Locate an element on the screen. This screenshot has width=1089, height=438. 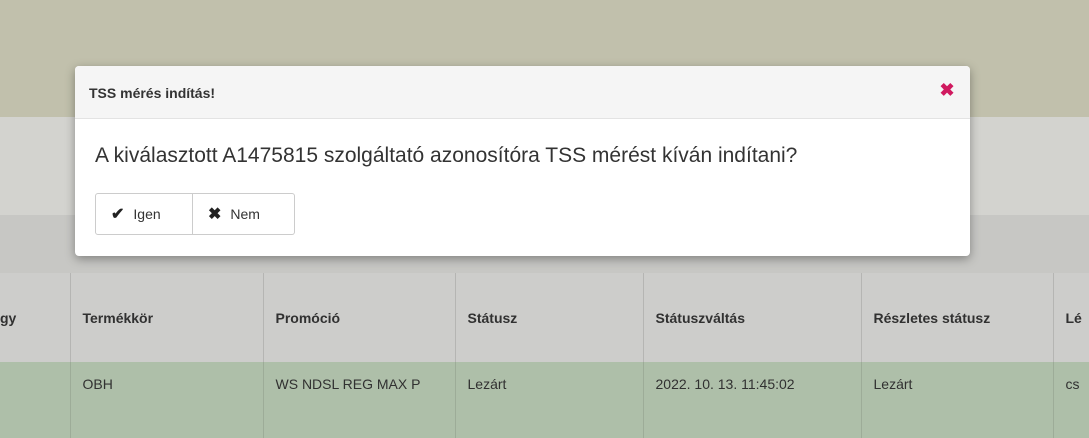
yes-button-label: Igen is located at coordinates (147, 214).